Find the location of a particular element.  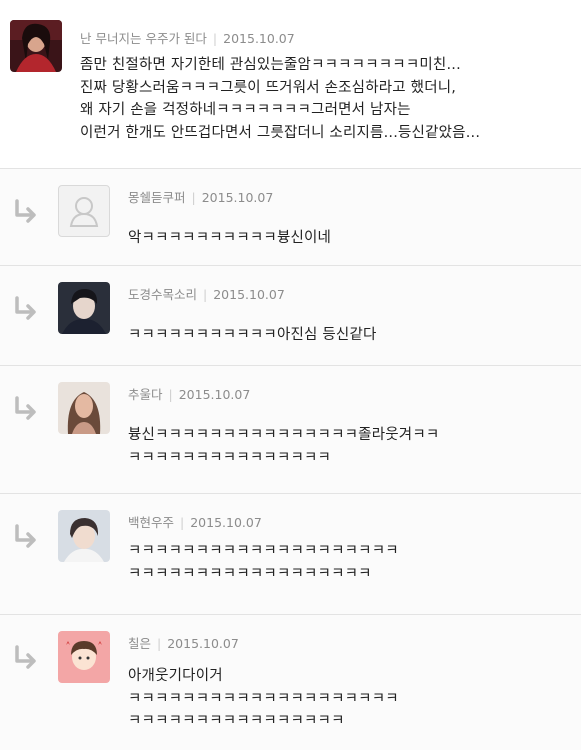

comment-author: 몽쉘듣쿠퍼 is located at coordinates (157, 197).